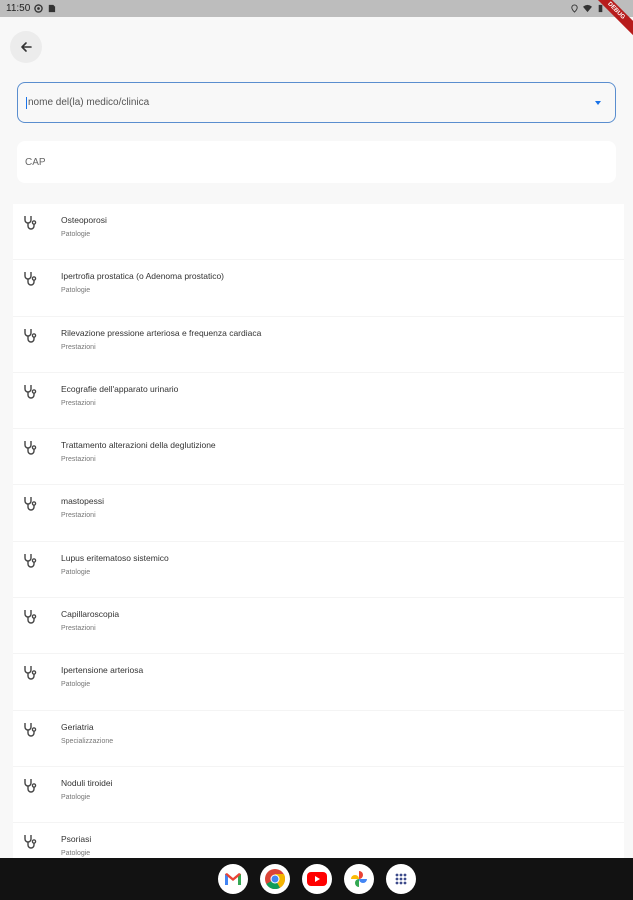 The height and width of the screenshot is (900, 633). I want to click on list-item-texts: Capillaroscopia Prestazioni, so click(90, 621).